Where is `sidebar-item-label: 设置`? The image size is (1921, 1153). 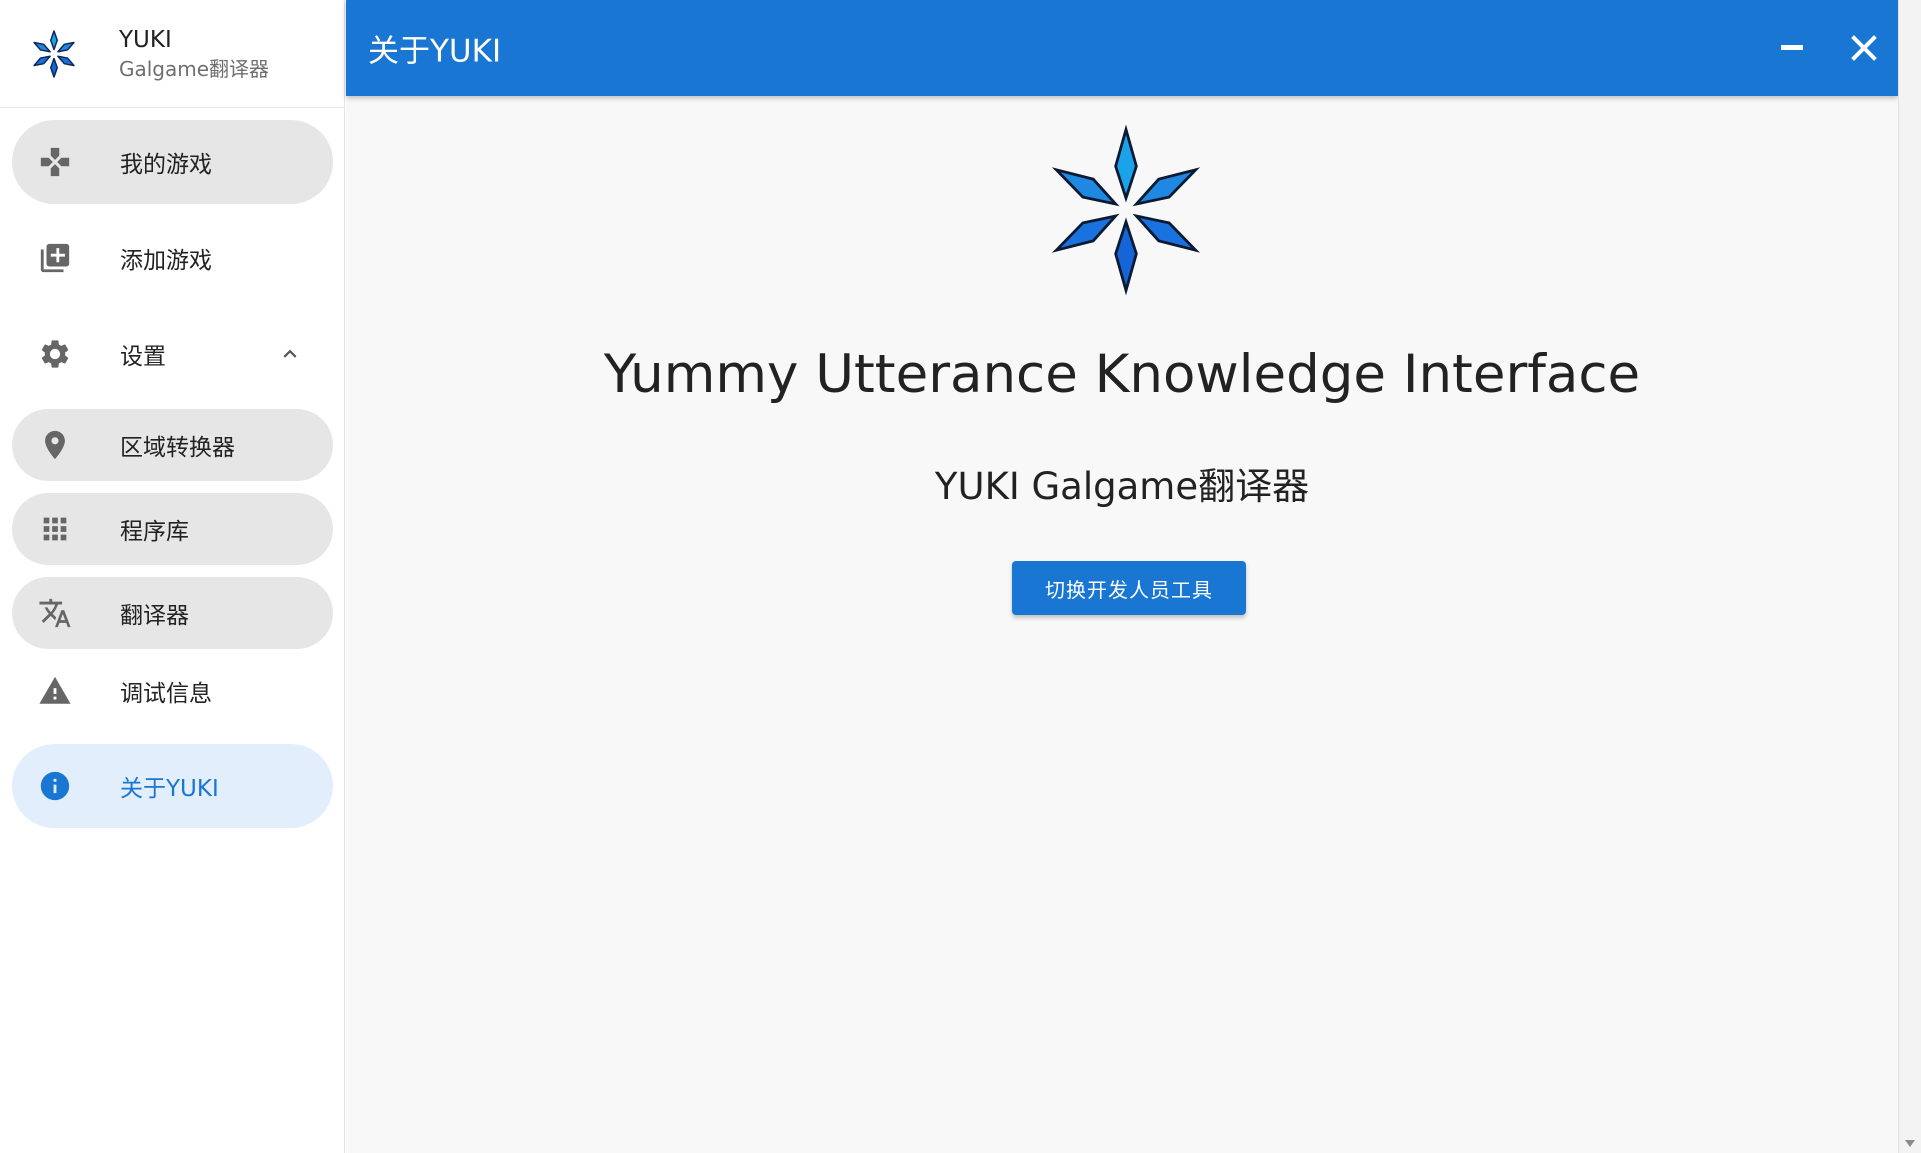 sidebar-item-label: 设置 is located at coordinates (143, 357).